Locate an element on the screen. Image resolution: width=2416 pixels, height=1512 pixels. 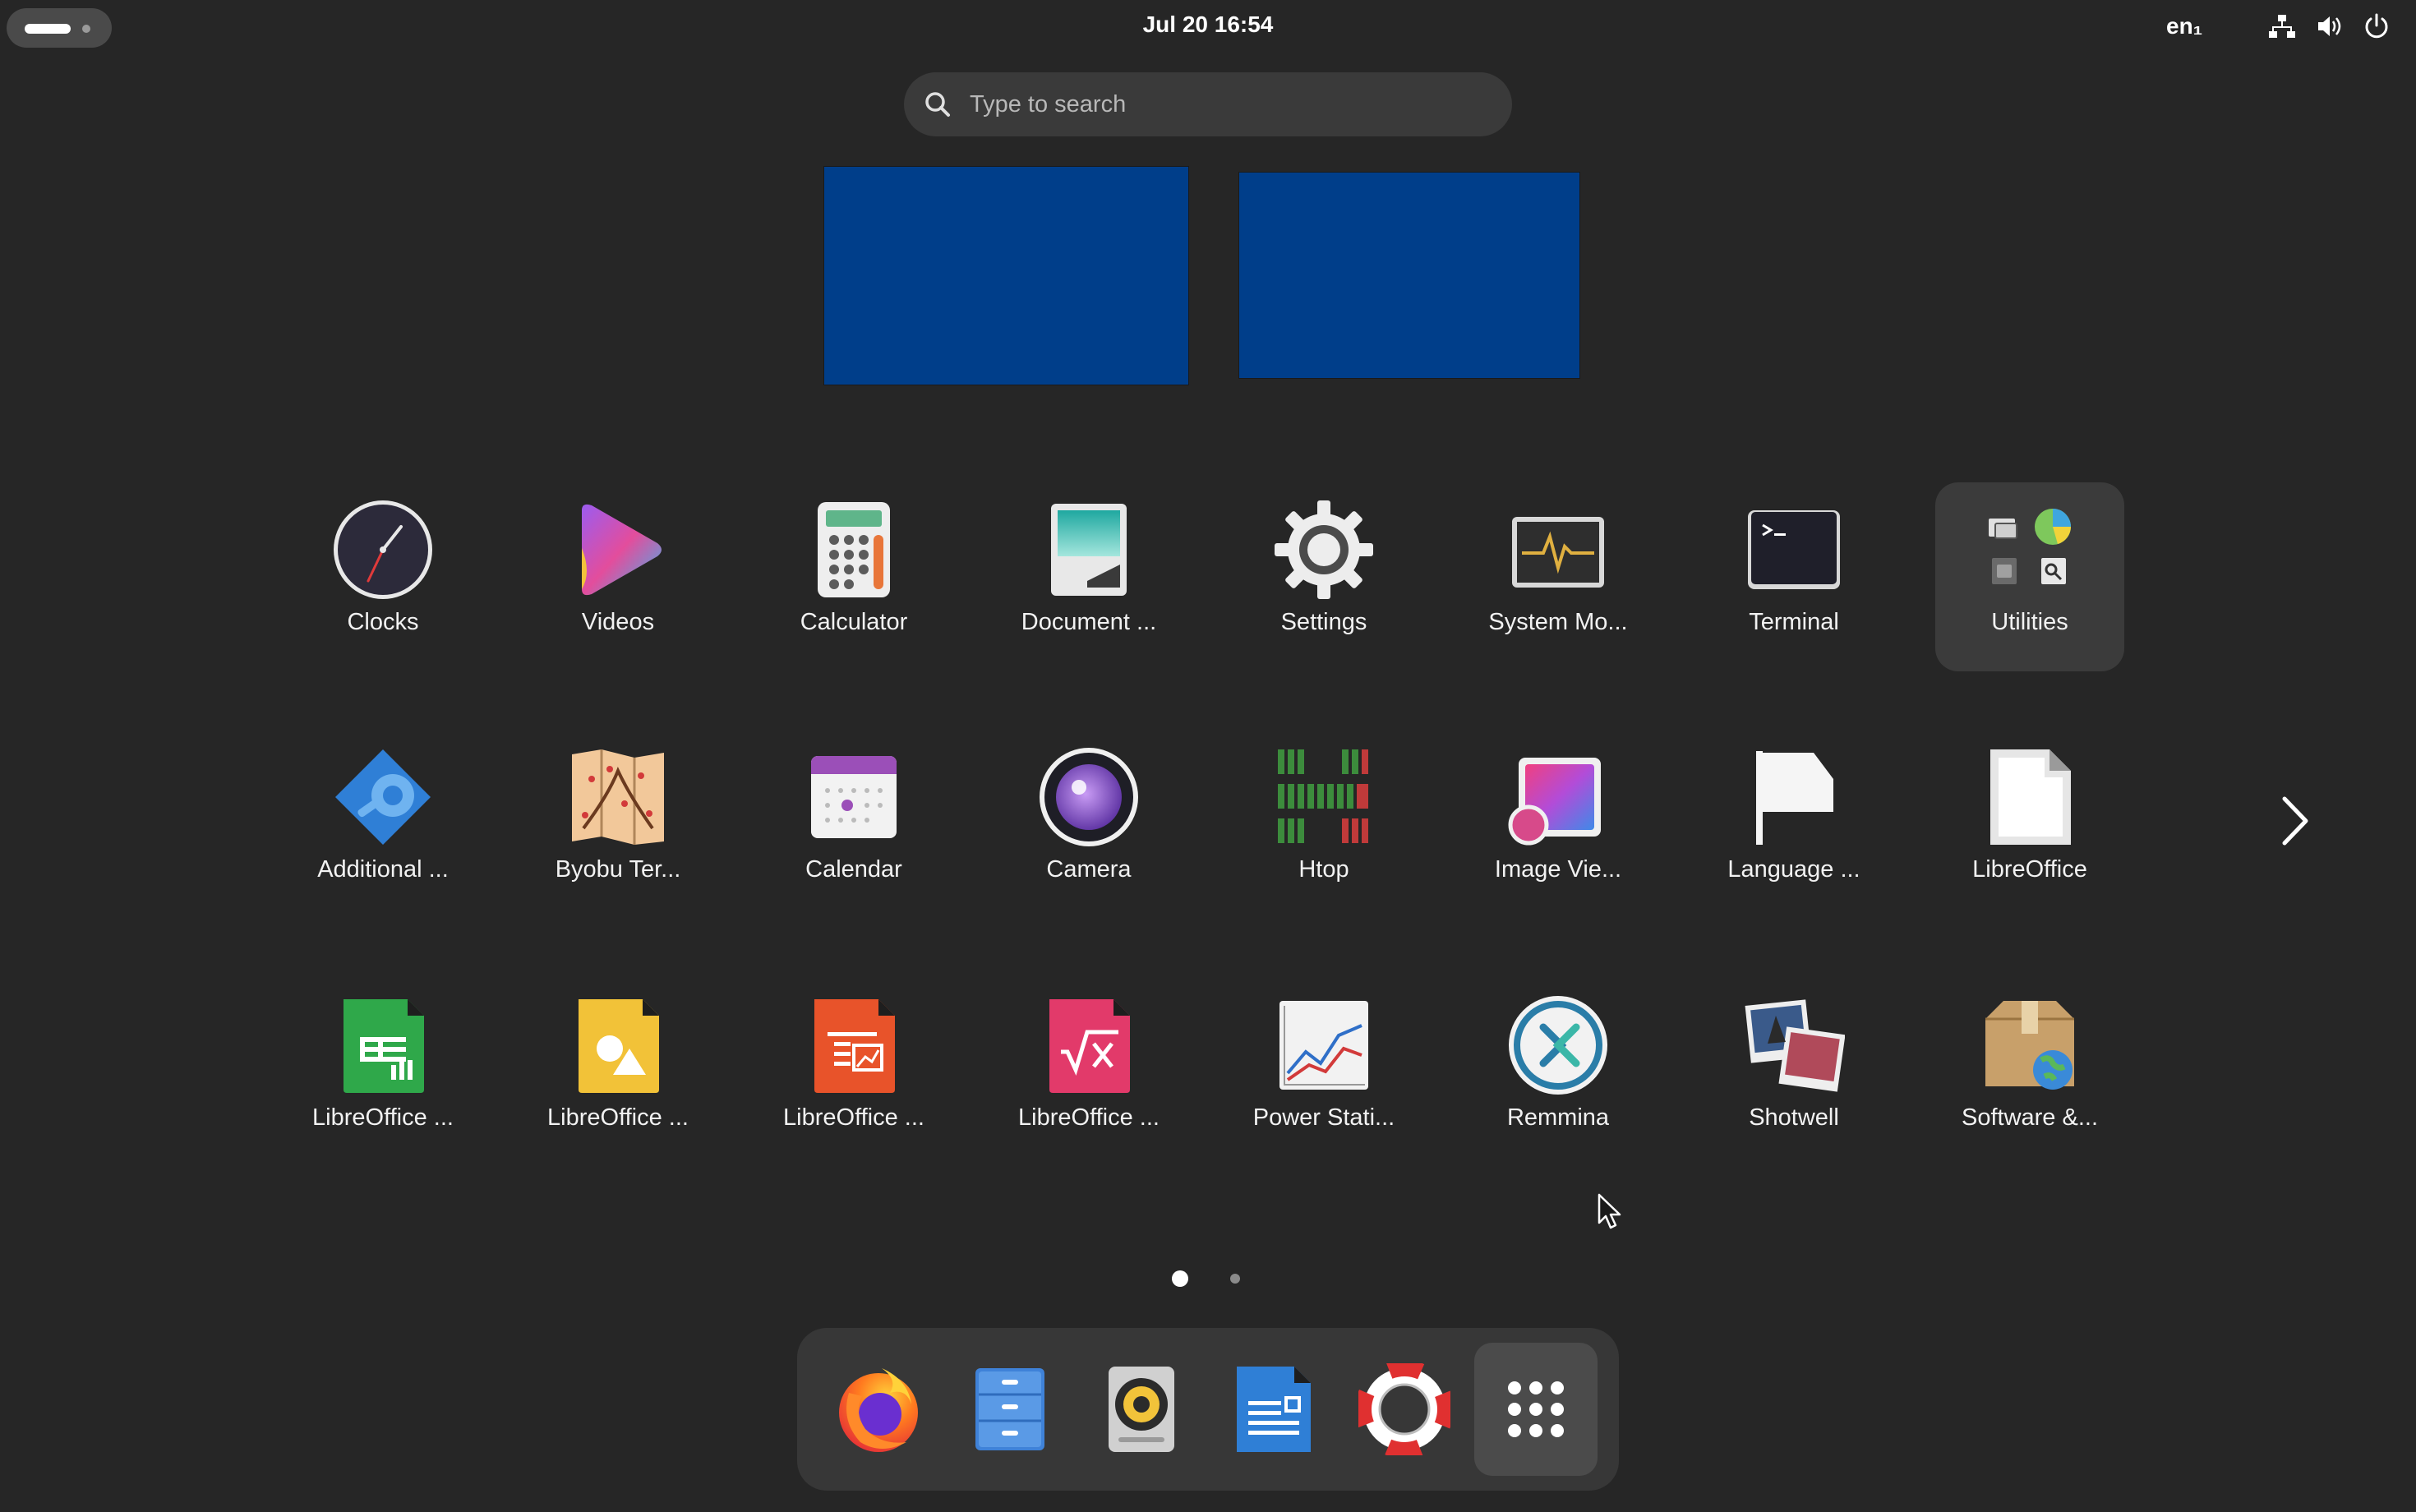
app-libreoffice: LibreOffice is located at coordinates (2030, 824).